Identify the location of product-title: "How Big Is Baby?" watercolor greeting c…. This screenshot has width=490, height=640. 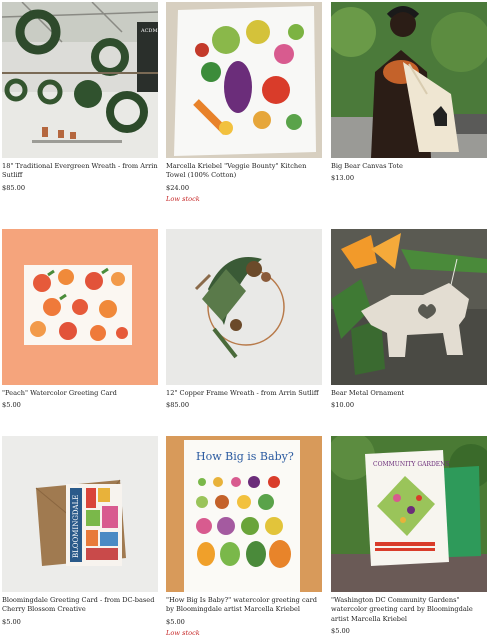
(244, 605).